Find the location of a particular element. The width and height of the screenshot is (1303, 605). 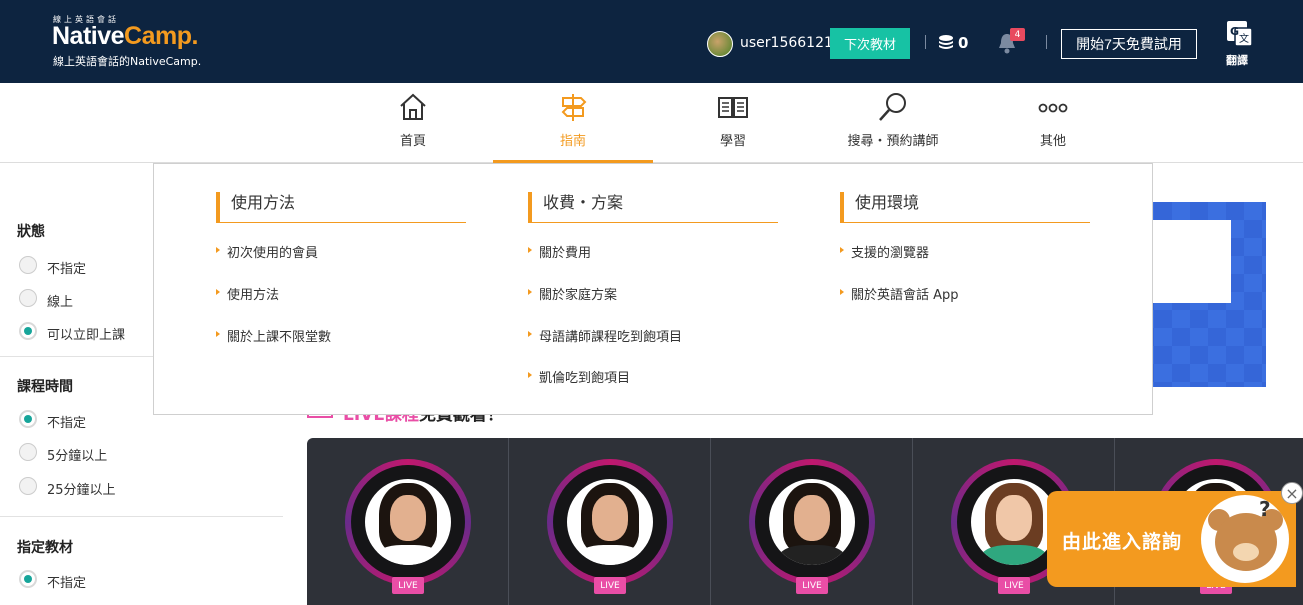

logo-brand-a: Native is located at coordinates (88, 36).